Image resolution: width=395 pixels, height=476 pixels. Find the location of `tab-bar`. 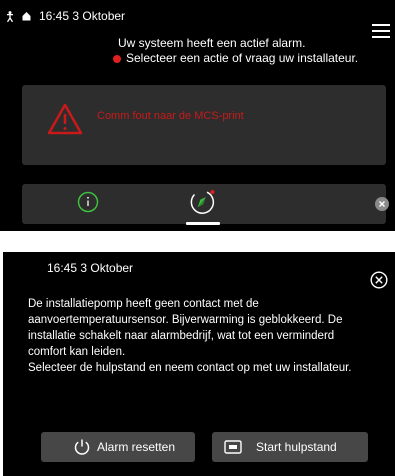

tab-bar is located at coordinates (204, 204).